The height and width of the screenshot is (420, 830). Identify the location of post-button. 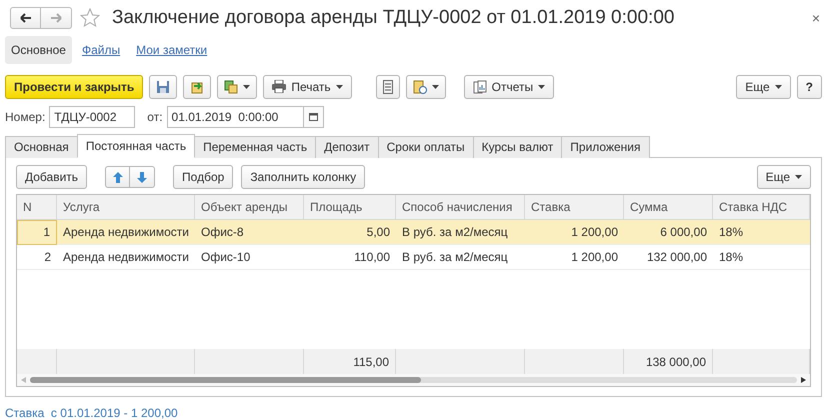
(197, 86).